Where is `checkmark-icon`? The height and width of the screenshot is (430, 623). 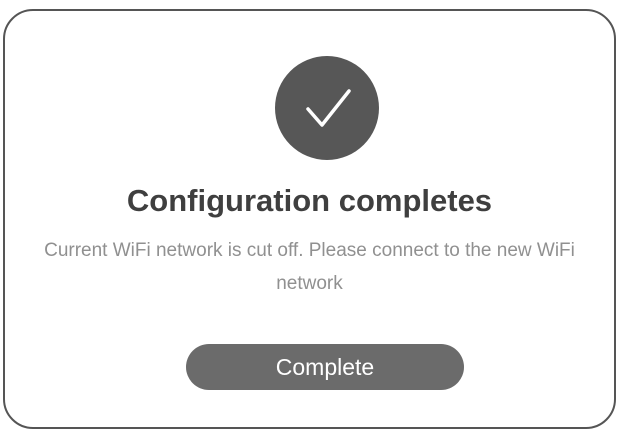
checkmark-icon is located at coordinates (327, 108).